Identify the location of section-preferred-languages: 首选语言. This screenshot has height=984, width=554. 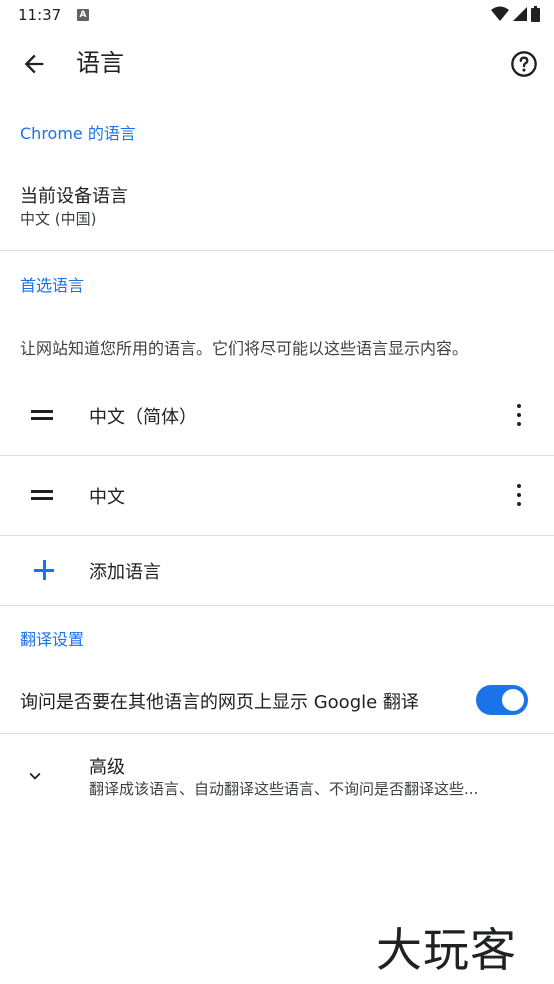
(52, 285).